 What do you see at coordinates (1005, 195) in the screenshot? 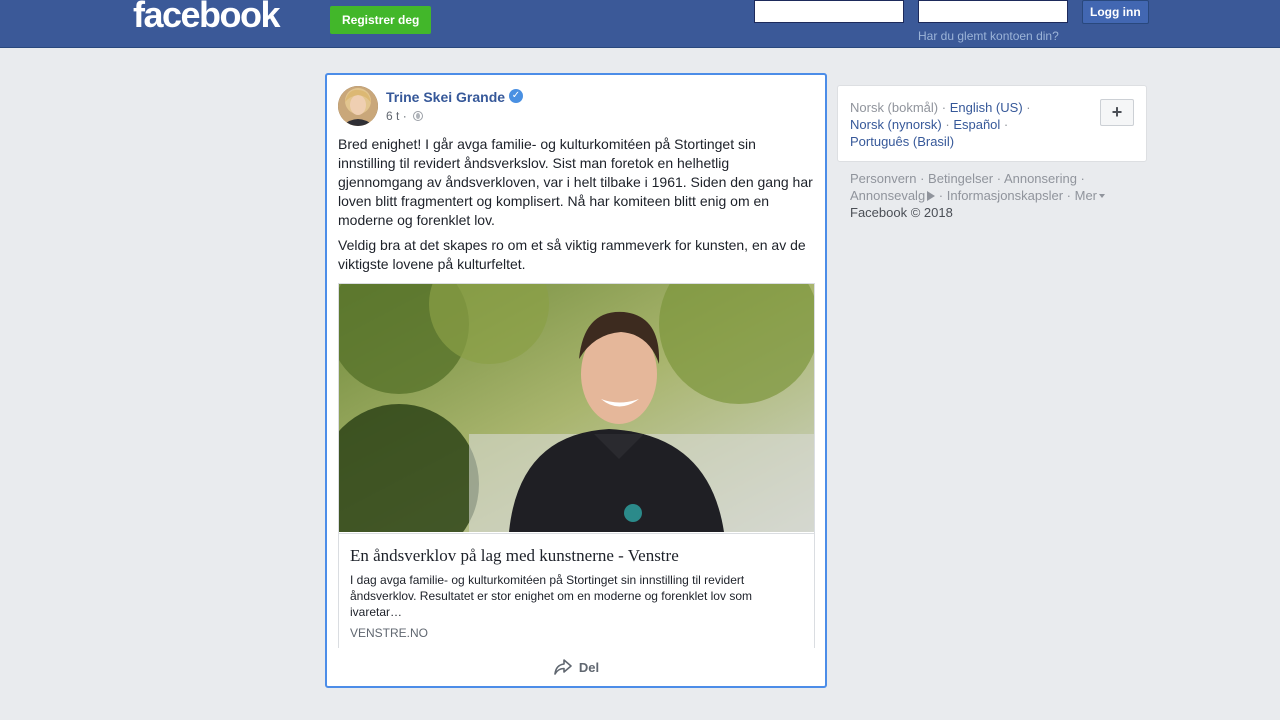
I see `footer-link-cookies: Informasjonskapsler` at bounding box center [1005, 195].